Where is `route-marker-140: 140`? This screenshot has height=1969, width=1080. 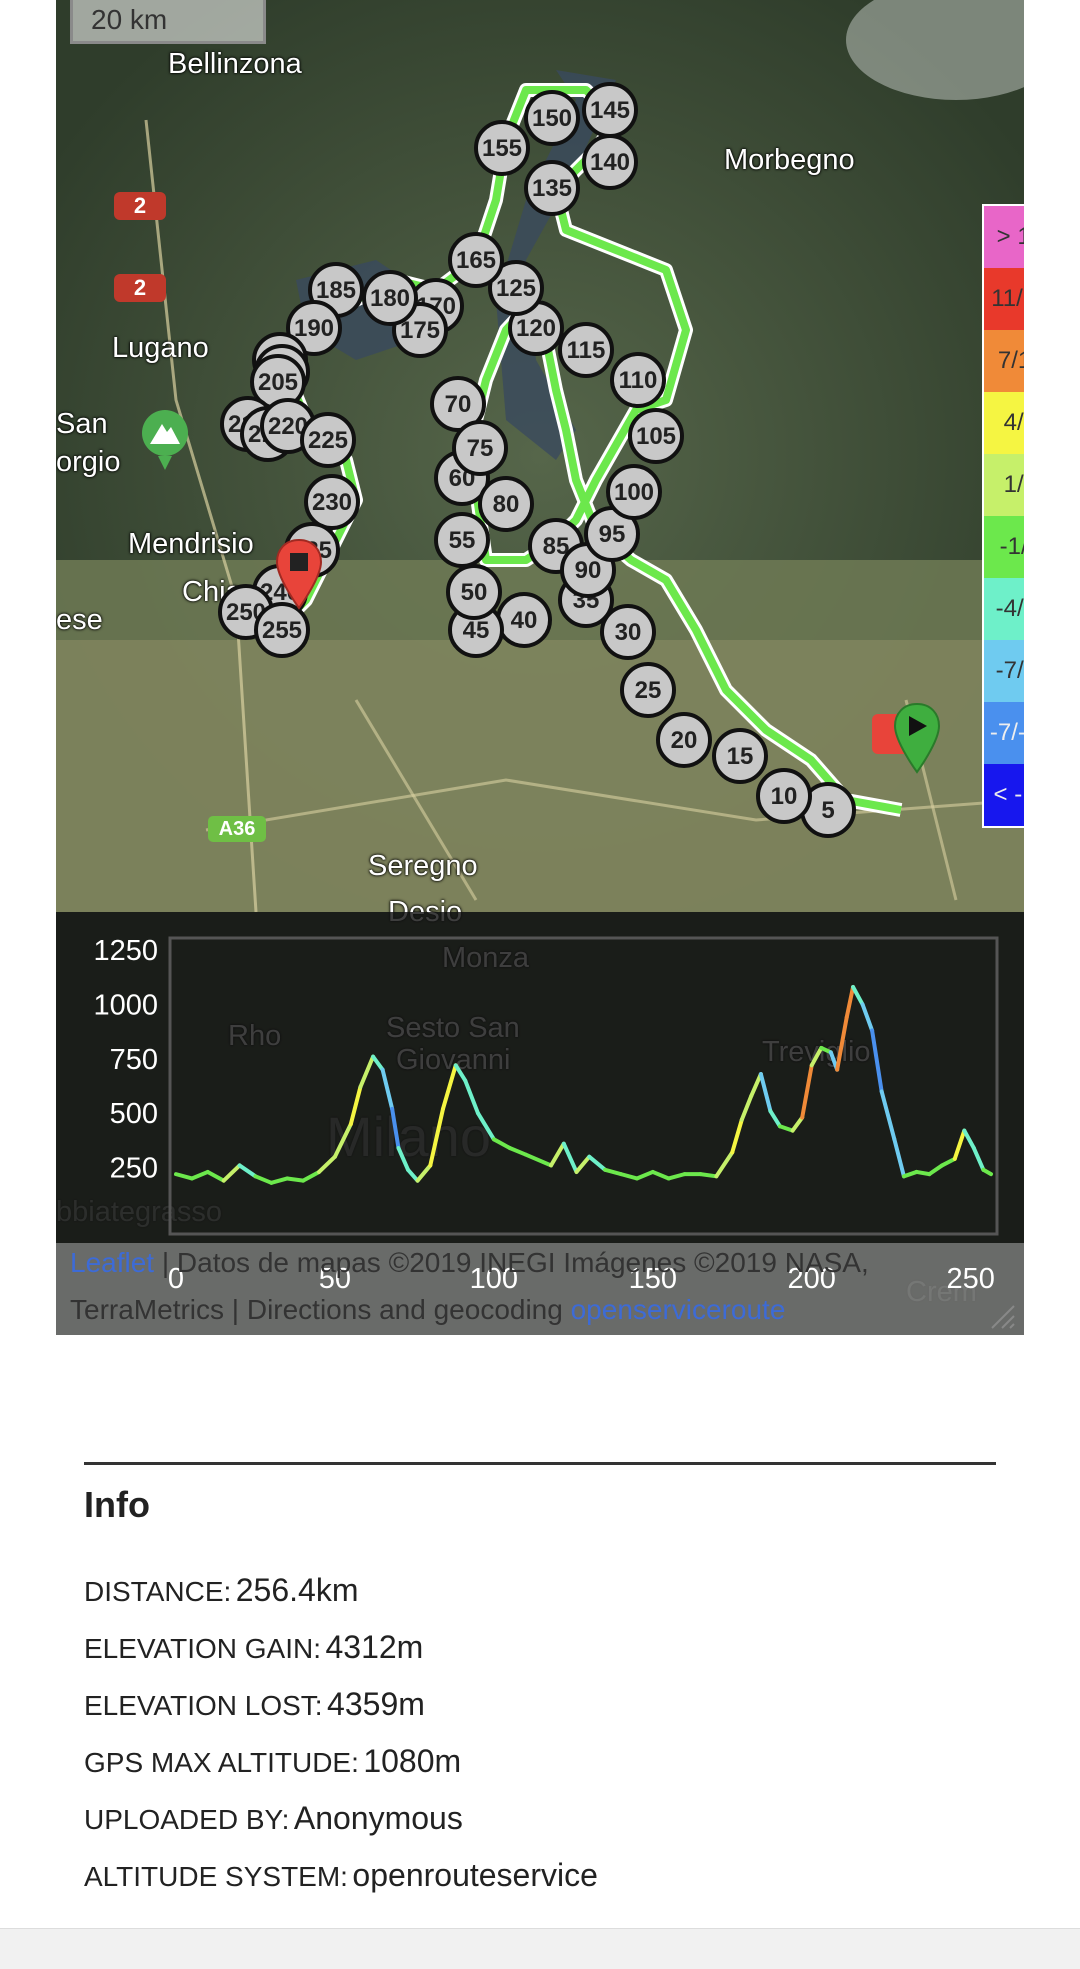
route-marker-140: 140 is located at coordinates (610, 162).